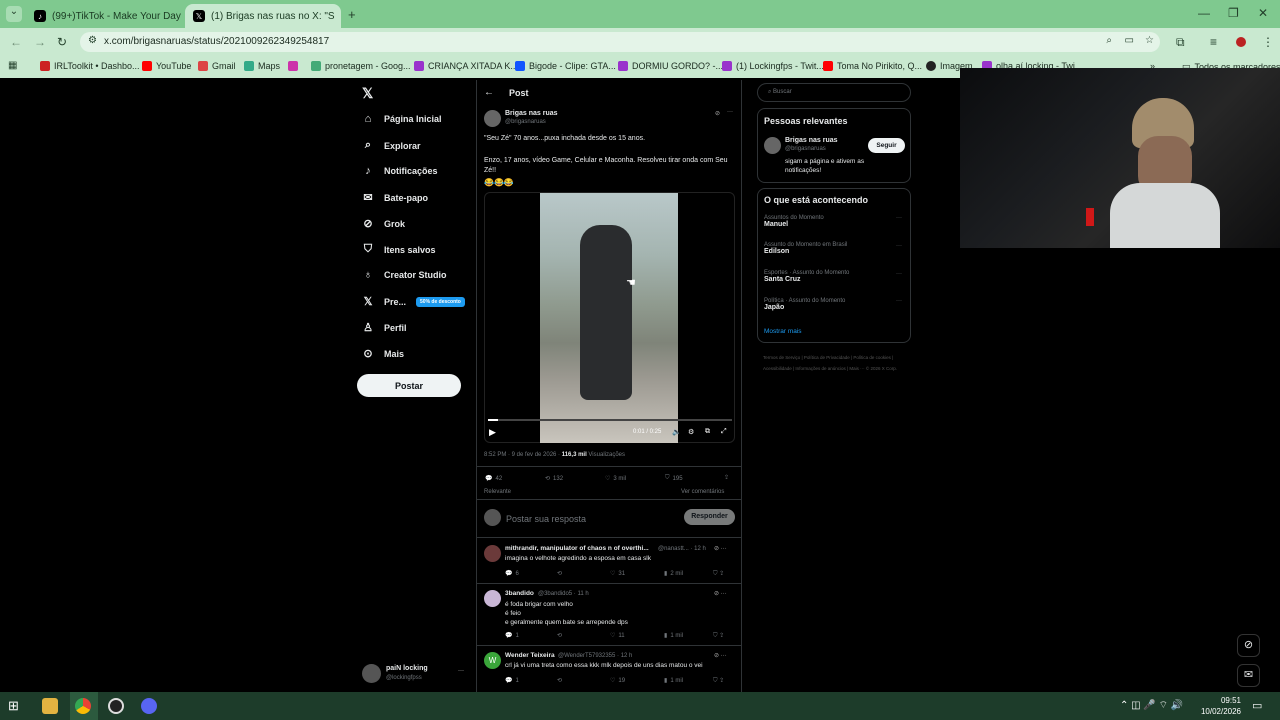 The image size is (1280, 720). I want to click on nav-item-home: ⌂ Página Inicial, so click(402, 119).